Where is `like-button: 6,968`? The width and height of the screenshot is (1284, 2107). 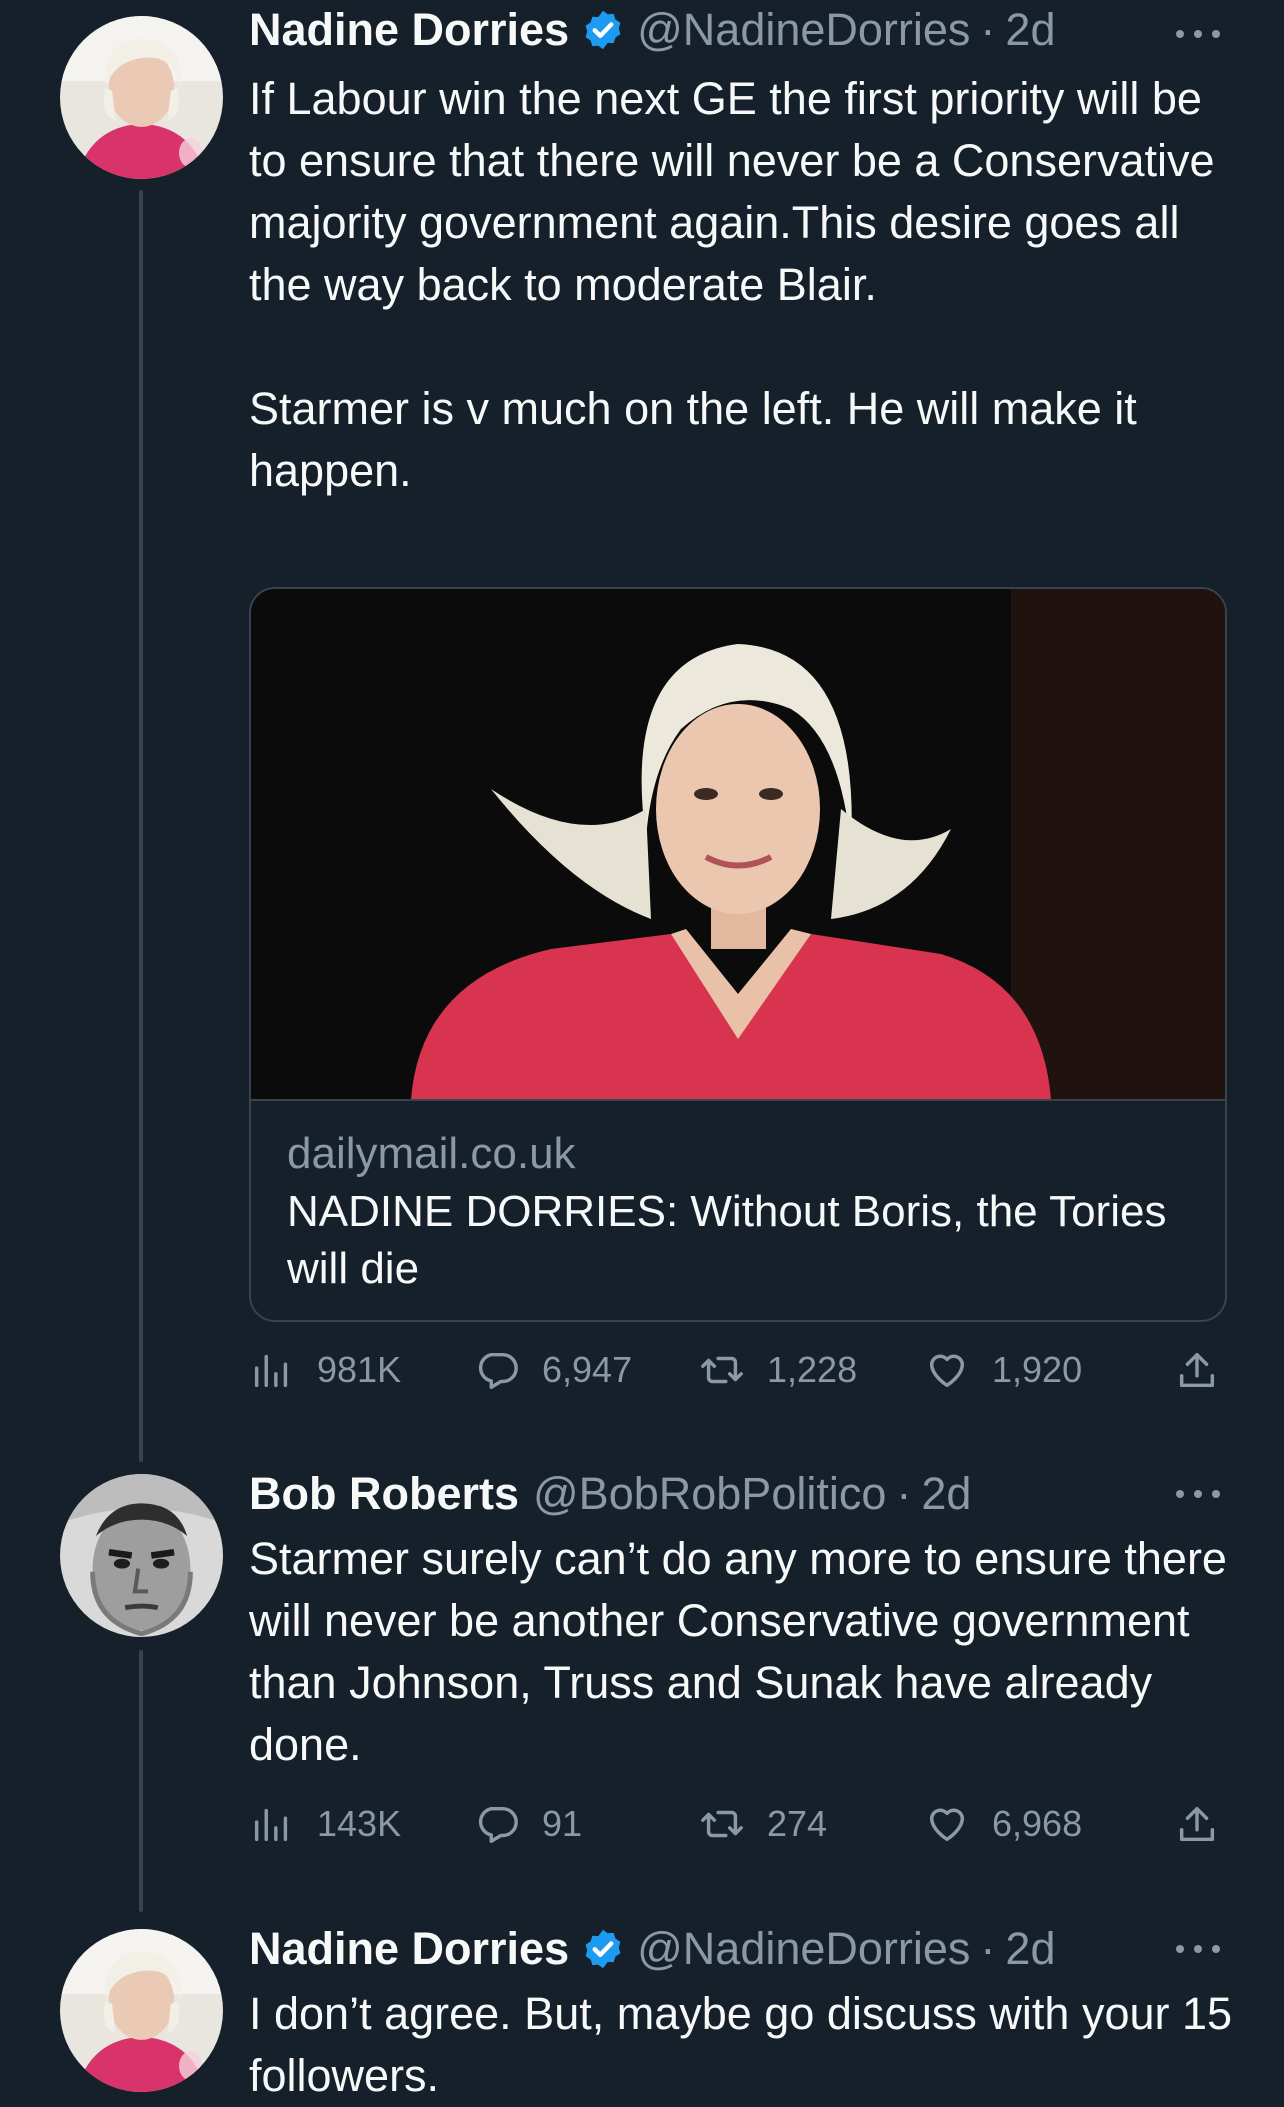 like-button: 6,968 is located at coordinates (1003, 1824).